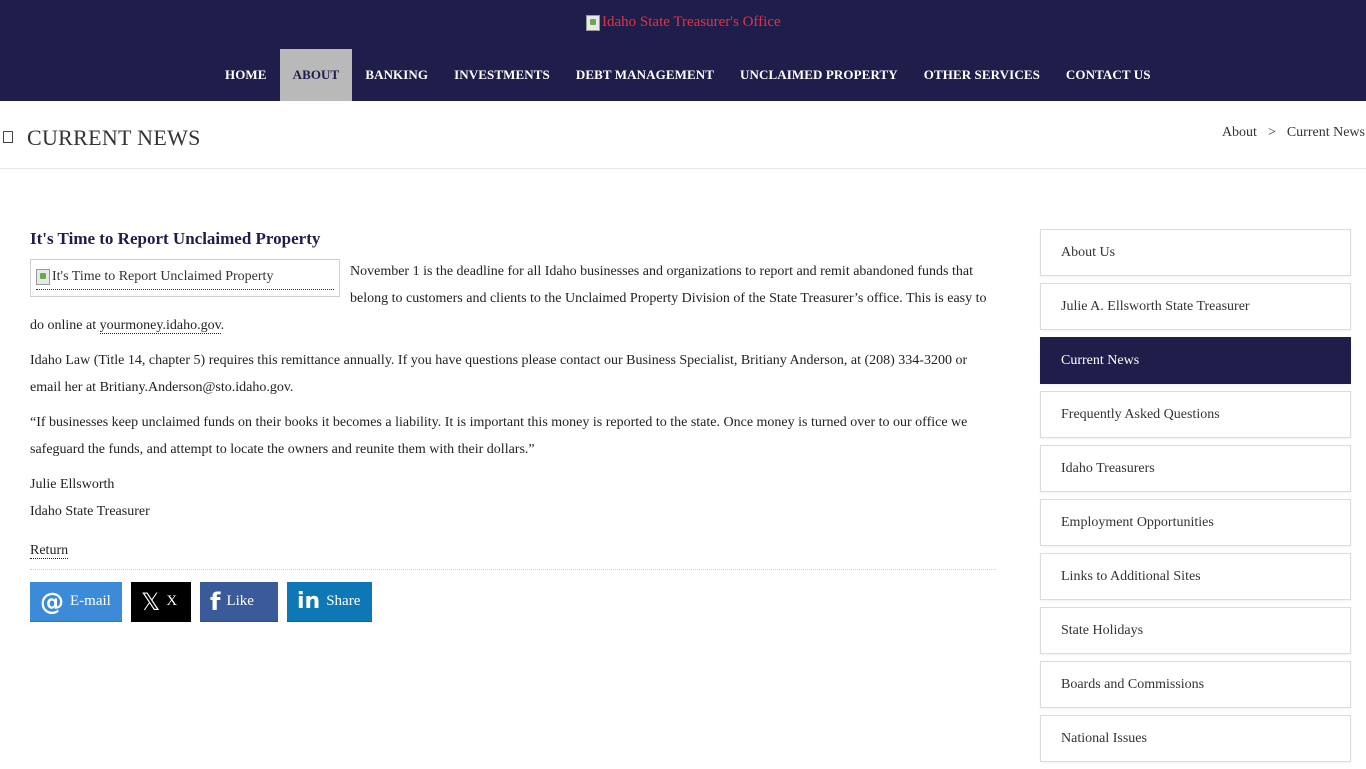 The image size is (1366, 769). I want to click on share-facebook-label: Like, so click(240, 601).